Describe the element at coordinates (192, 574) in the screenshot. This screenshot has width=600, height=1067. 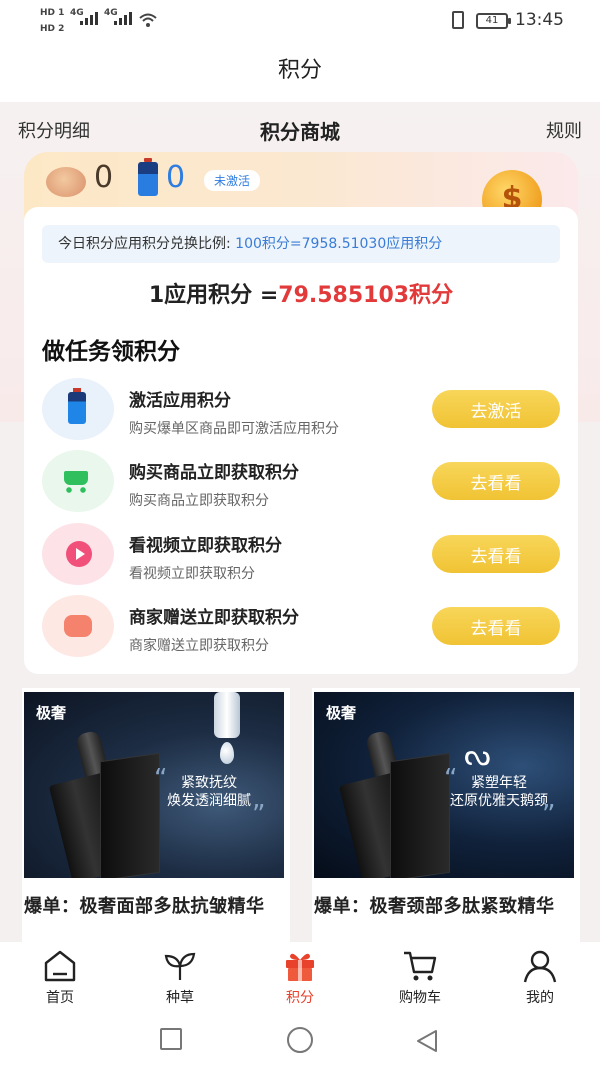
I see `task-desc: 看视频立即获取积分` at that location.